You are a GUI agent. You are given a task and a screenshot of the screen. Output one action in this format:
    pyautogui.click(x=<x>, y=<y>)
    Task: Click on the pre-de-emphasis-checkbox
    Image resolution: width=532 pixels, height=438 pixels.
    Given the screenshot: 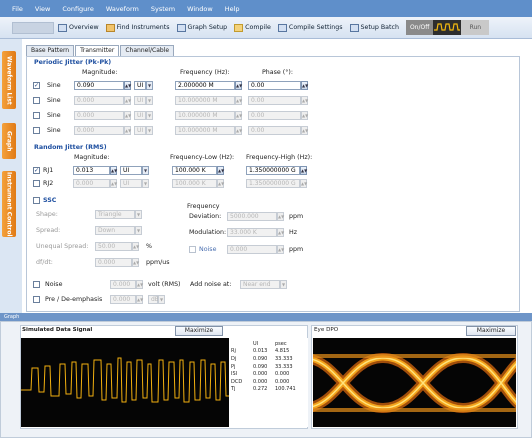 What is the action you would take?
    pyautogui.click(x=36, y=299)
    